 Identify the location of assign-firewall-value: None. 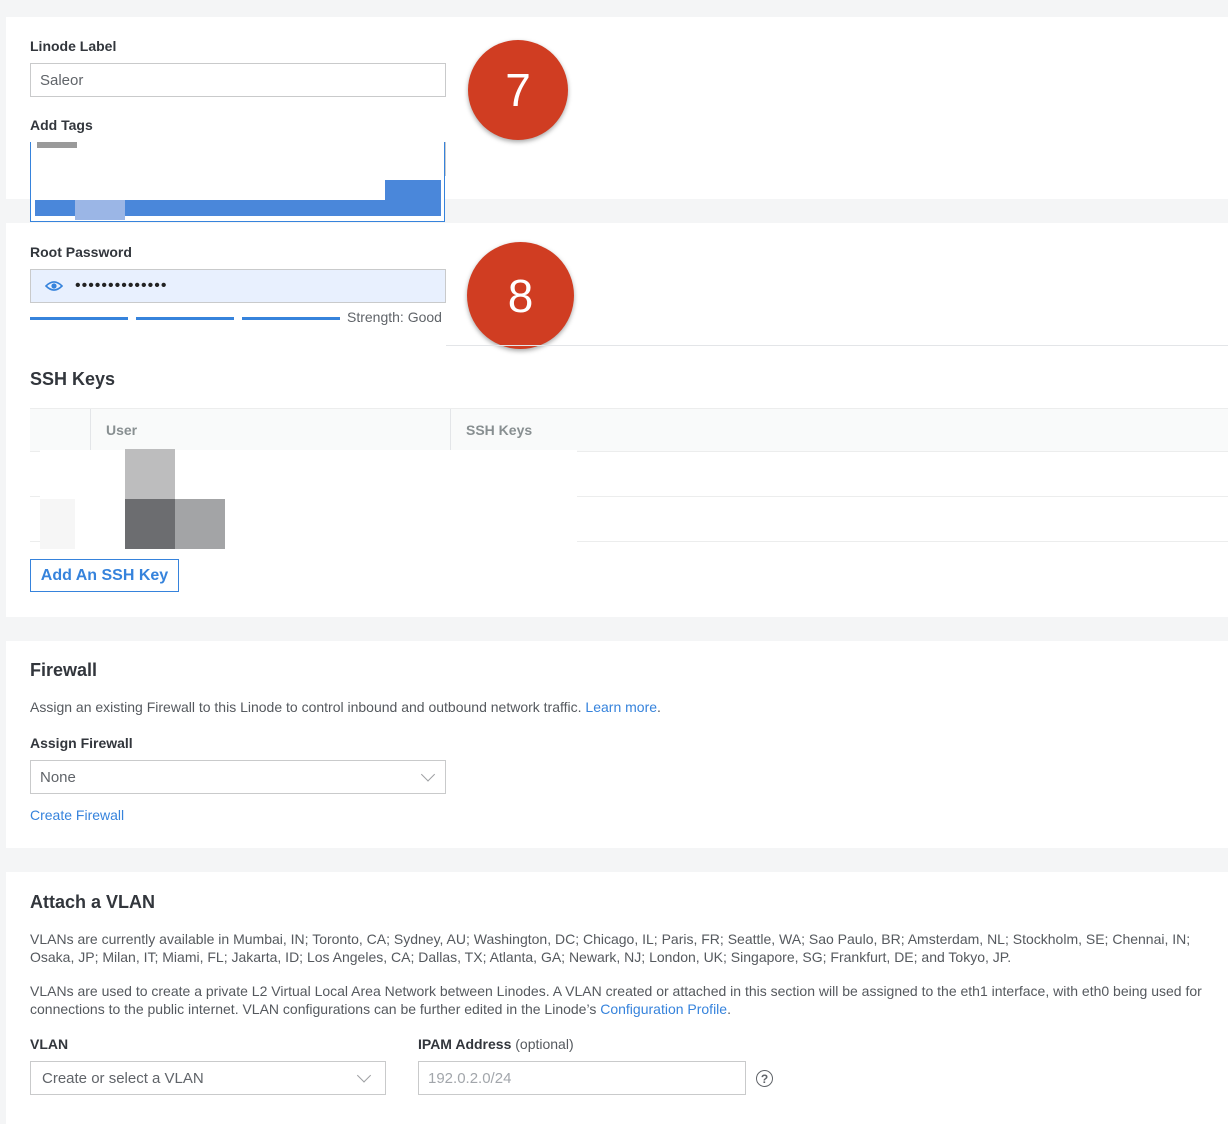
(58, 777).